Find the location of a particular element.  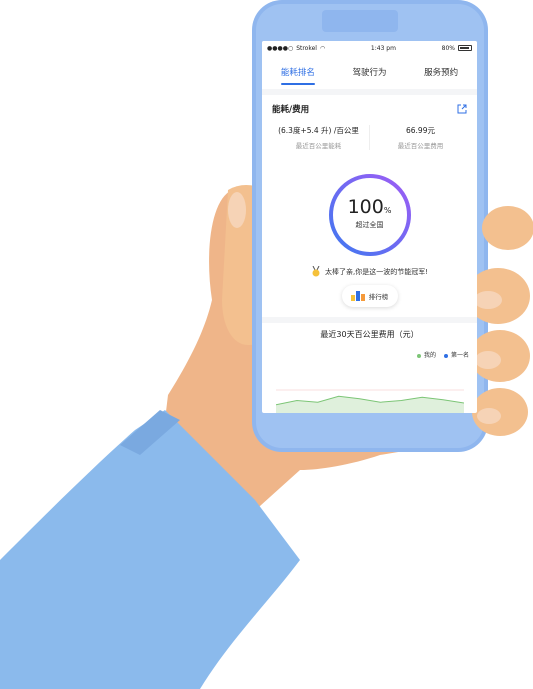

stats-row: (6.3度+5.4 升) /百公里 最近百公里能耗 66.99元 最近百公里费用 is located at coordinates (369, 135).